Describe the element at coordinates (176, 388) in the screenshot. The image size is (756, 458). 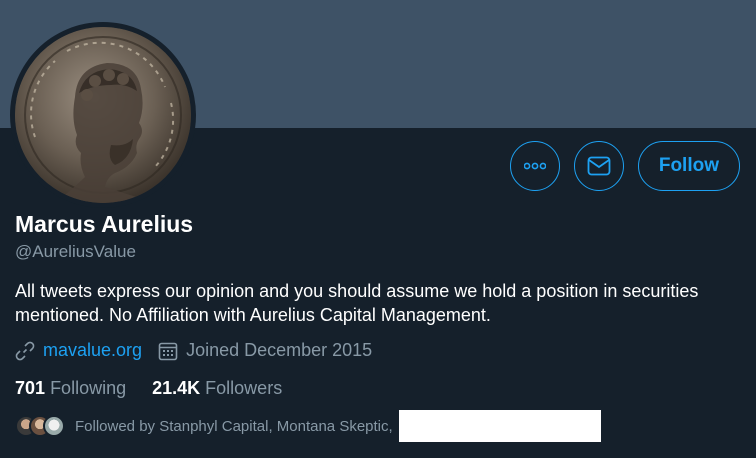
I see `followers-count: 21.4K` at that location.